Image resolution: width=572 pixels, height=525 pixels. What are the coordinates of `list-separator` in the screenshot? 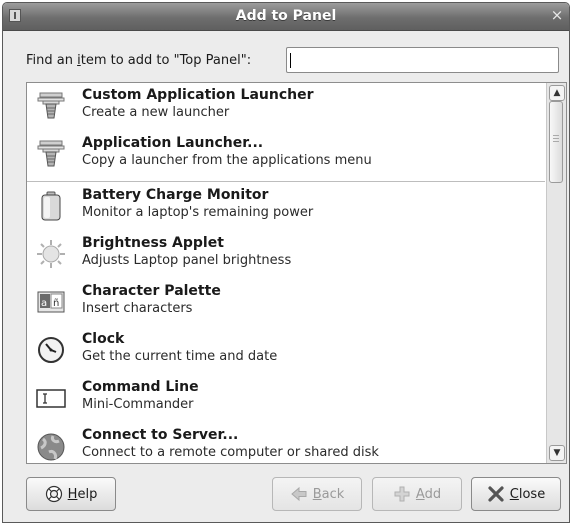 It's located at (286, 181).